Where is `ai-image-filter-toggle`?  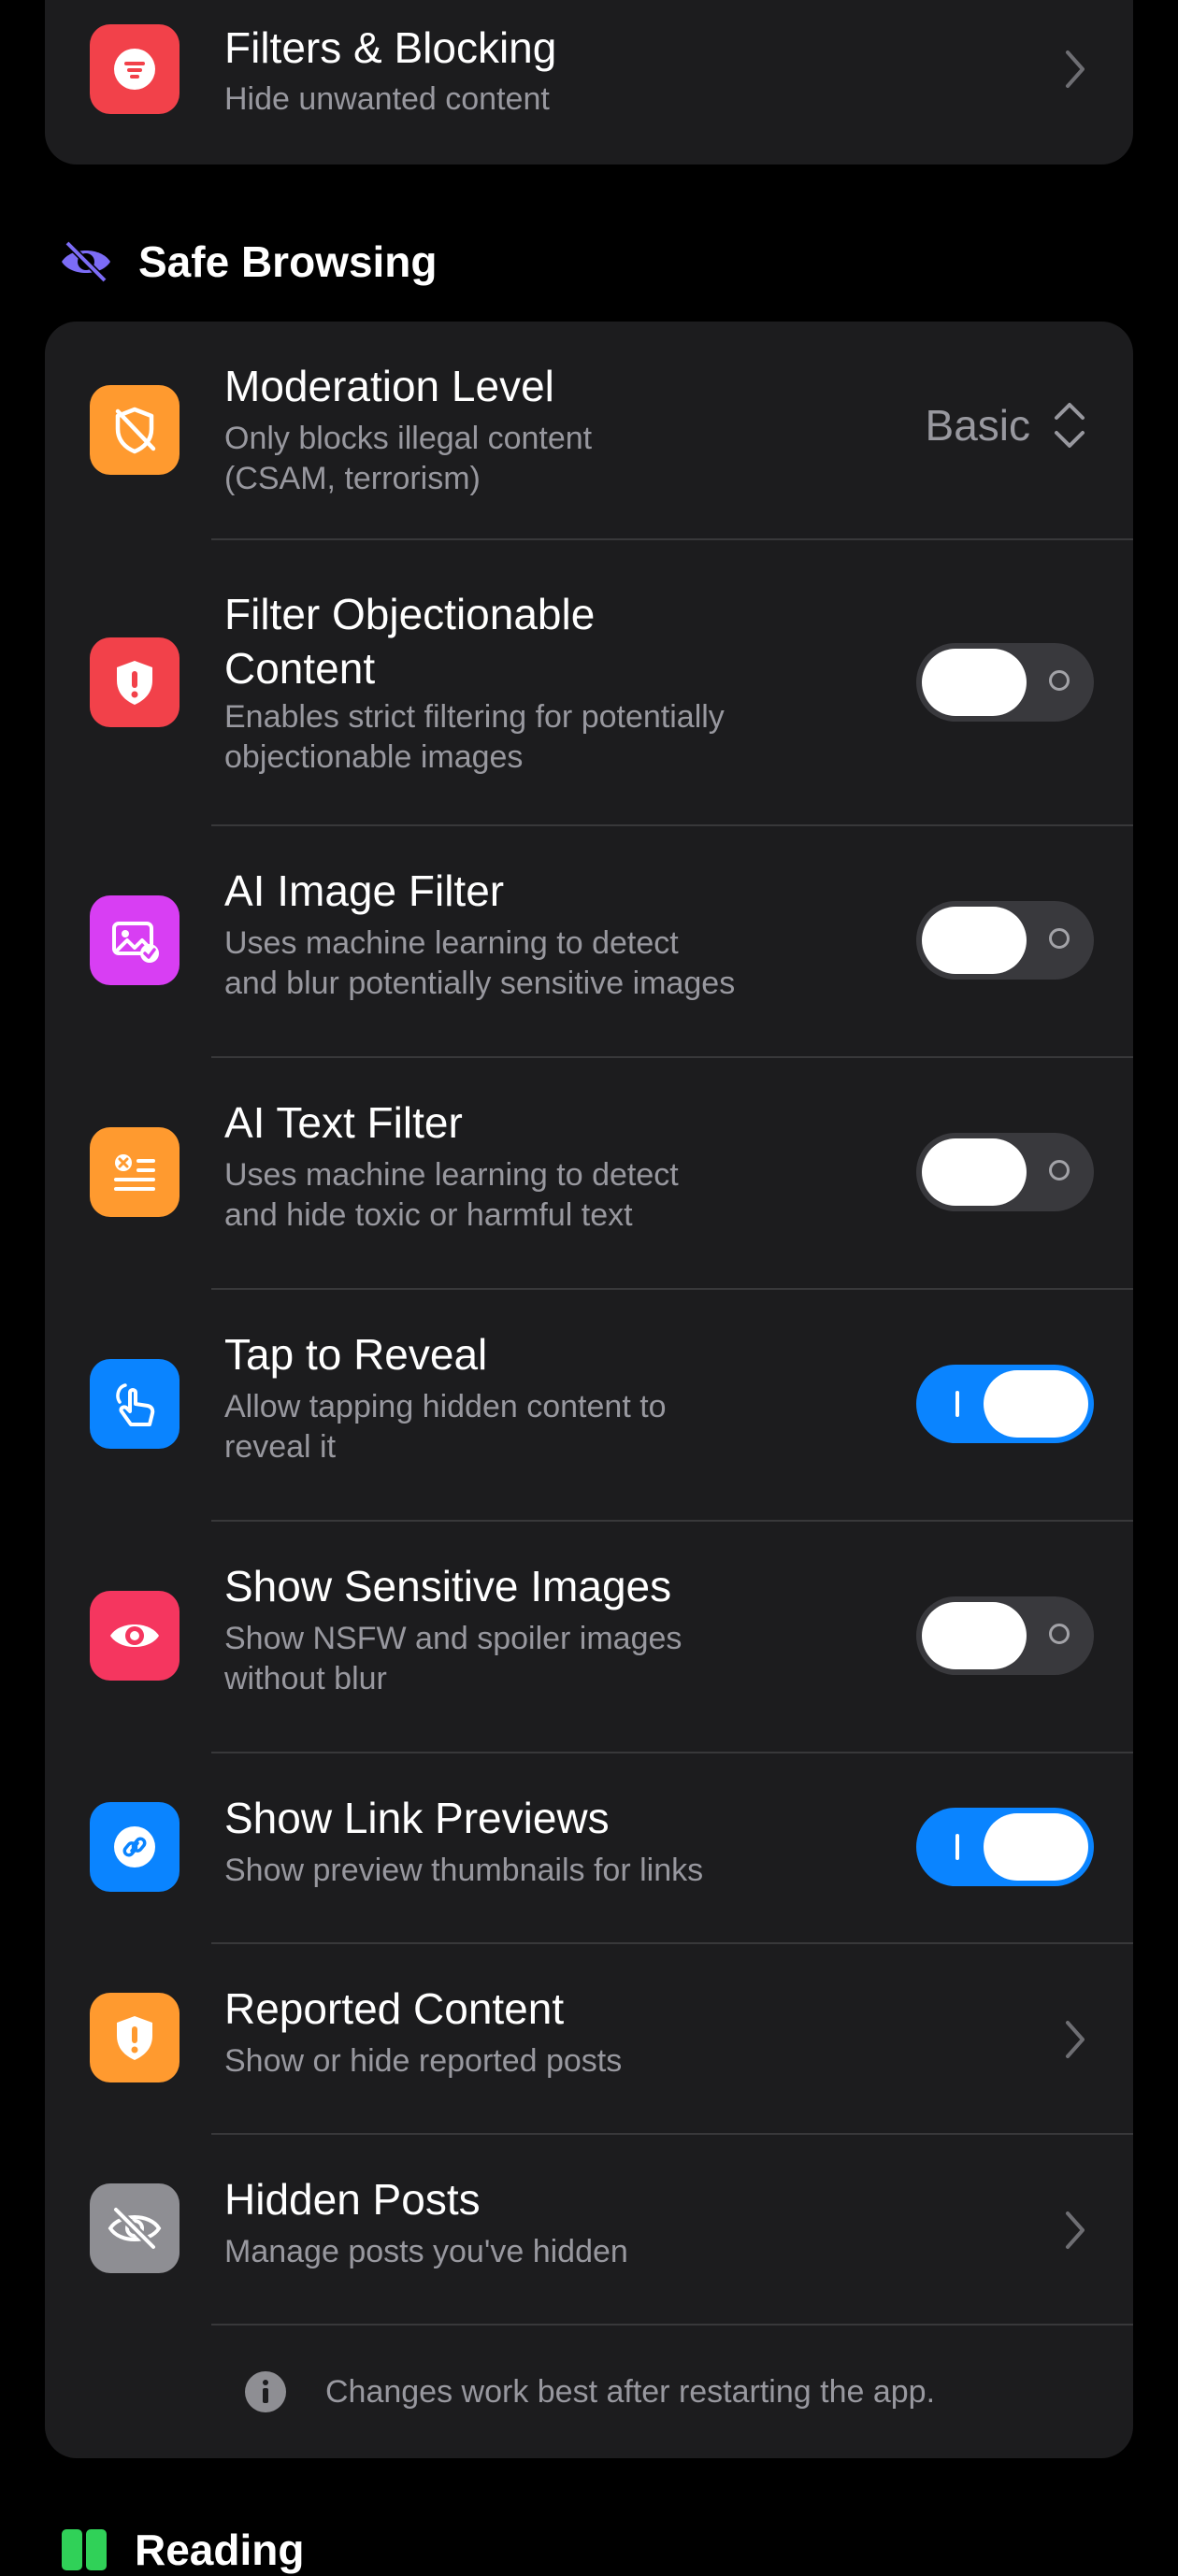 ai-image-filter-toggle is located at coordinates (1005, 940).